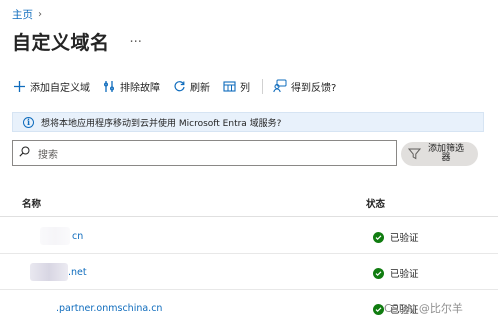 This screenshot has width=498, height=323. Describe the element at coordinates (245, 88) in the screenshot. I see `columns-label: 列` at that location.